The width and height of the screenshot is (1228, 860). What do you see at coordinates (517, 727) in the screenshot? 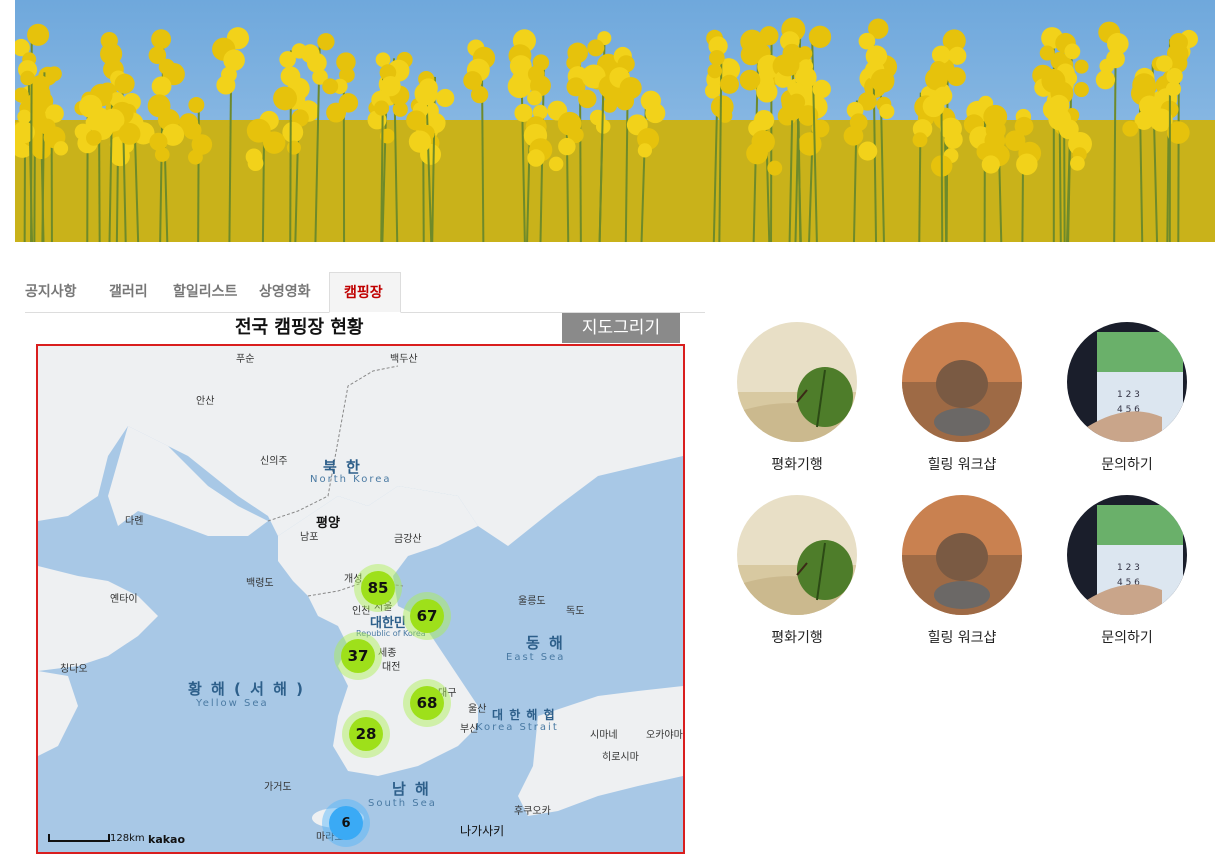
I see `map-label-korea-strait-en: Korea Strait` at bounding box center [517, 727].